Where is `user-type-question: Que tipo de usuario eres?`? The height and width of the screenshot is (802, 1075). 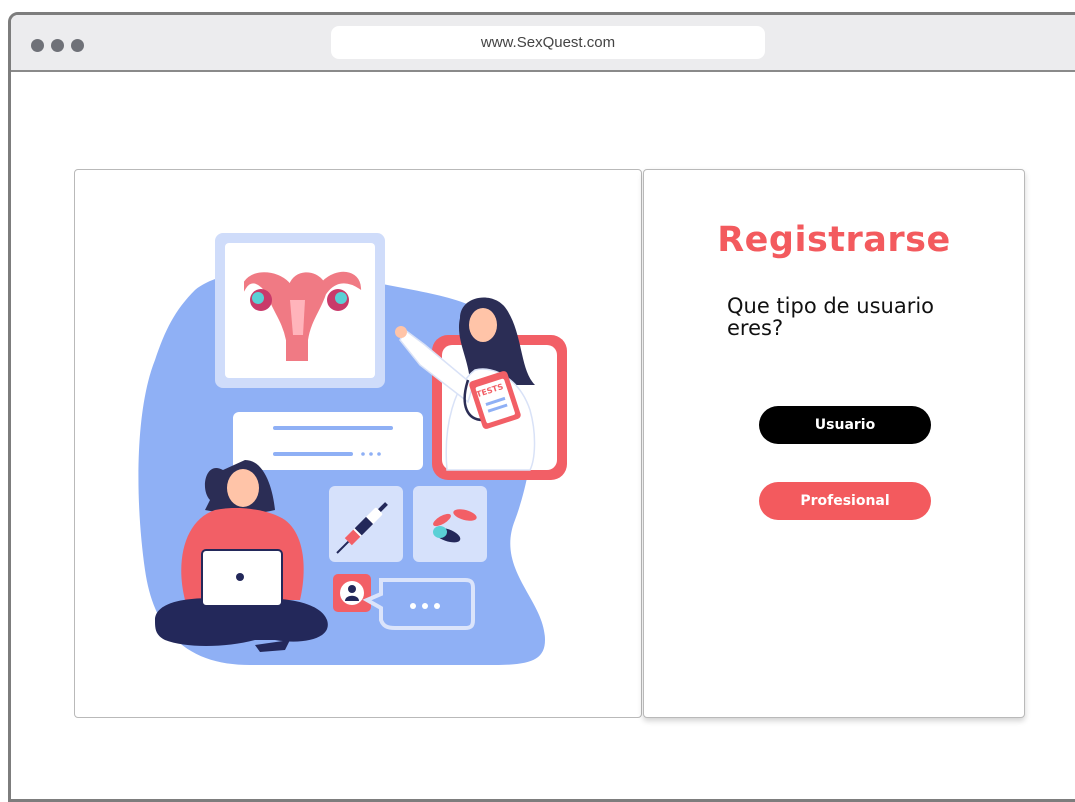
user-type-question: Que tipo de usuario eres? is located at coordinates (831, 317).